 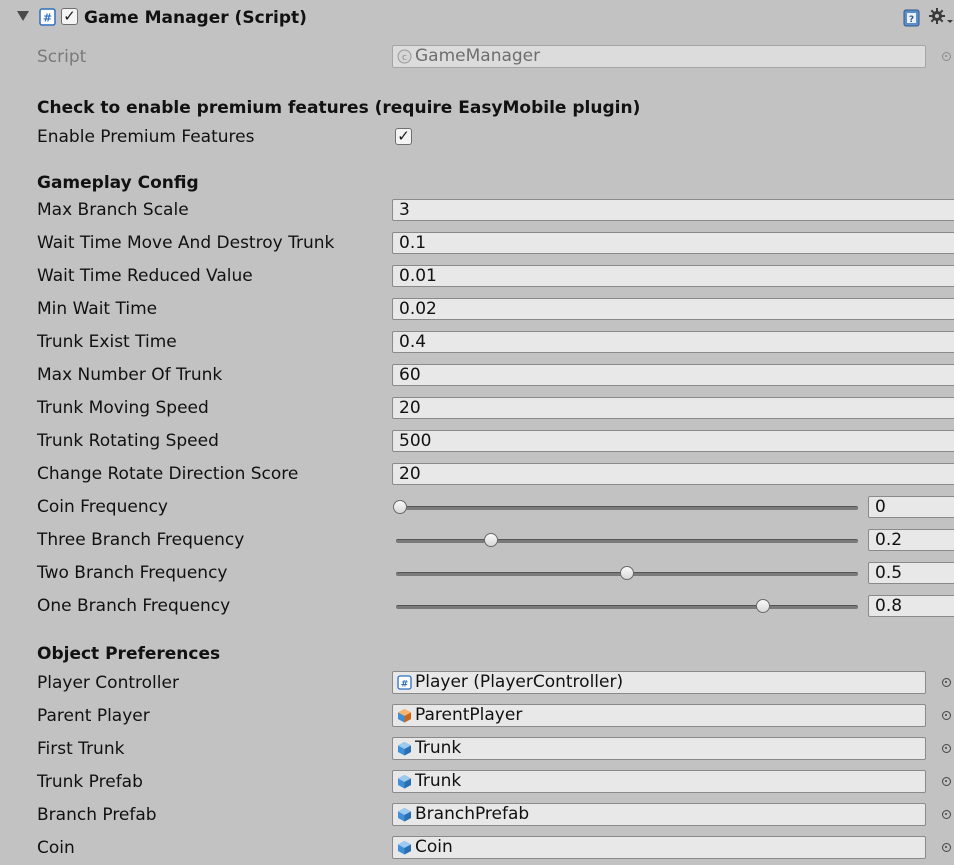 What do you see at coordinates (659, 682) in the screenshot?
I see `player-controller-field: # Player (PlayerController)` at bounding box center [659, 682].